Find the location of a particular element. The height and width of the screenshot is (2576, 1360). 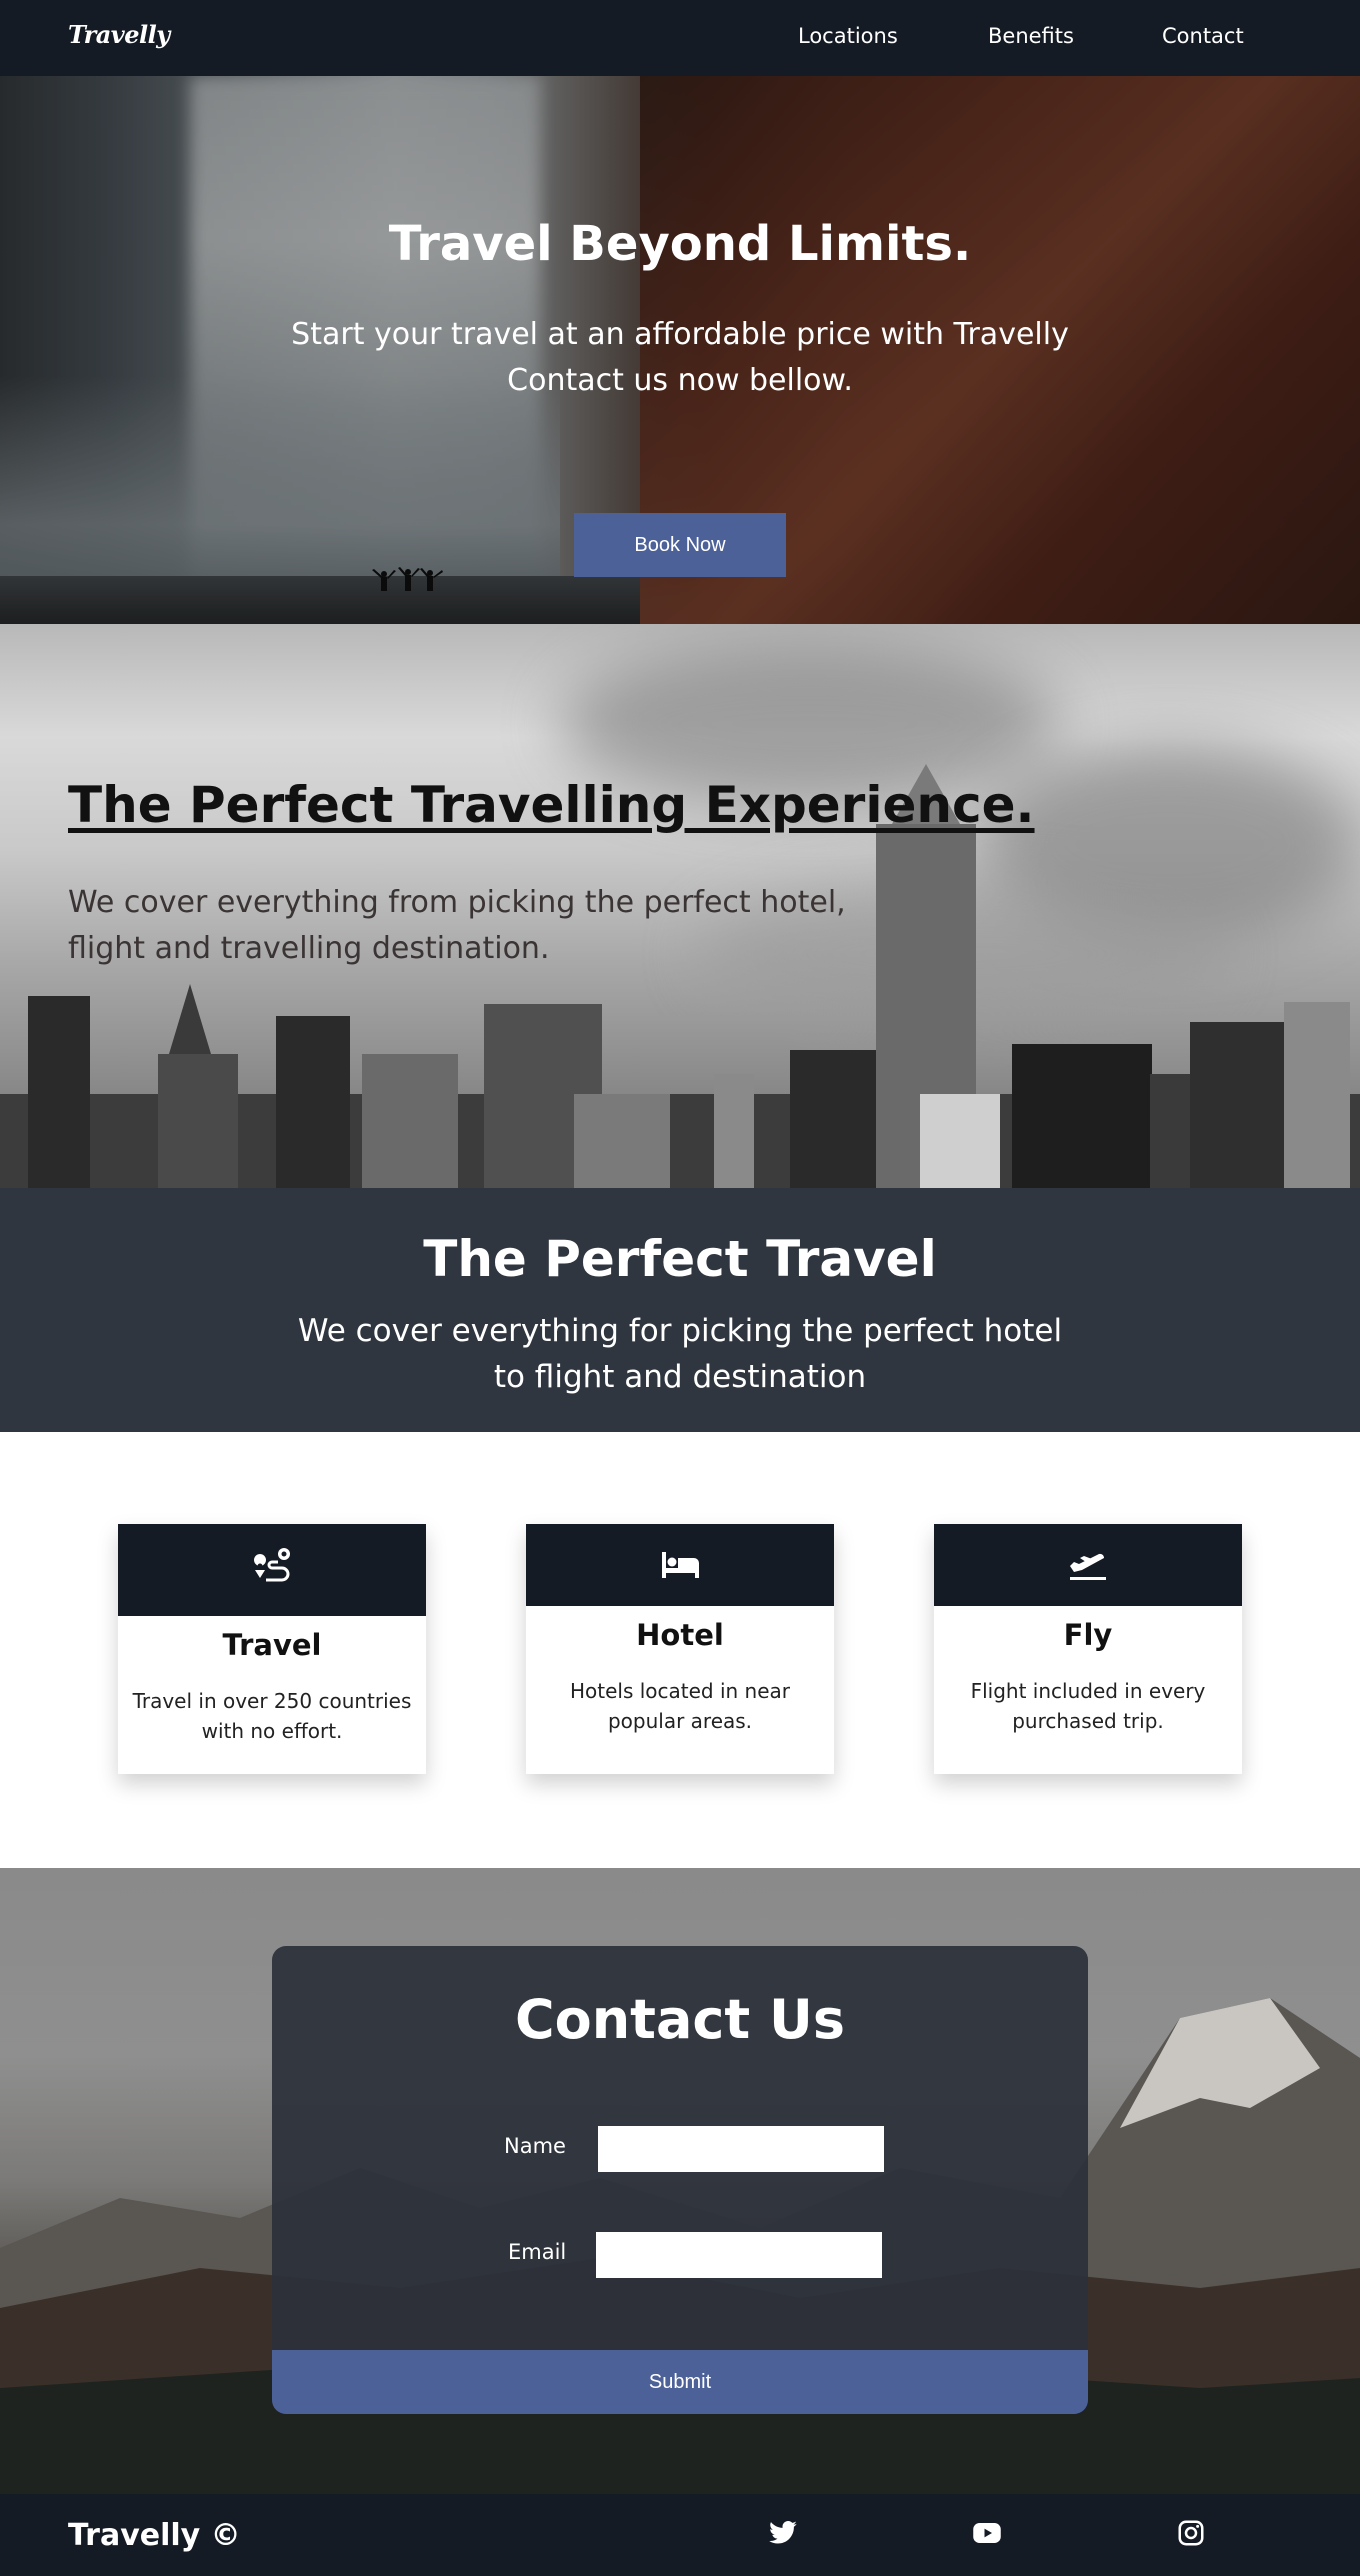

navbar: Travelly Locations Benefits Contact is located at coordinates (680, 38).